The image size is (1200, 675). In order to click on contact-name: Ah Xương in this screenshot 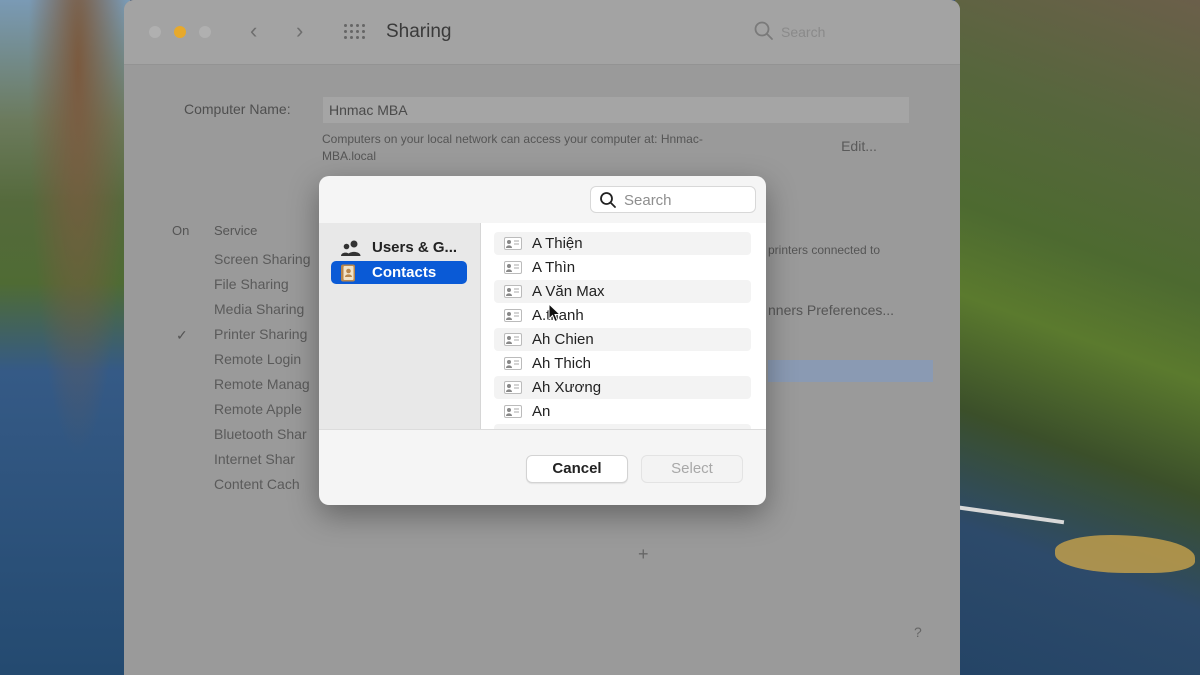, I will do `click(567, 387)`.